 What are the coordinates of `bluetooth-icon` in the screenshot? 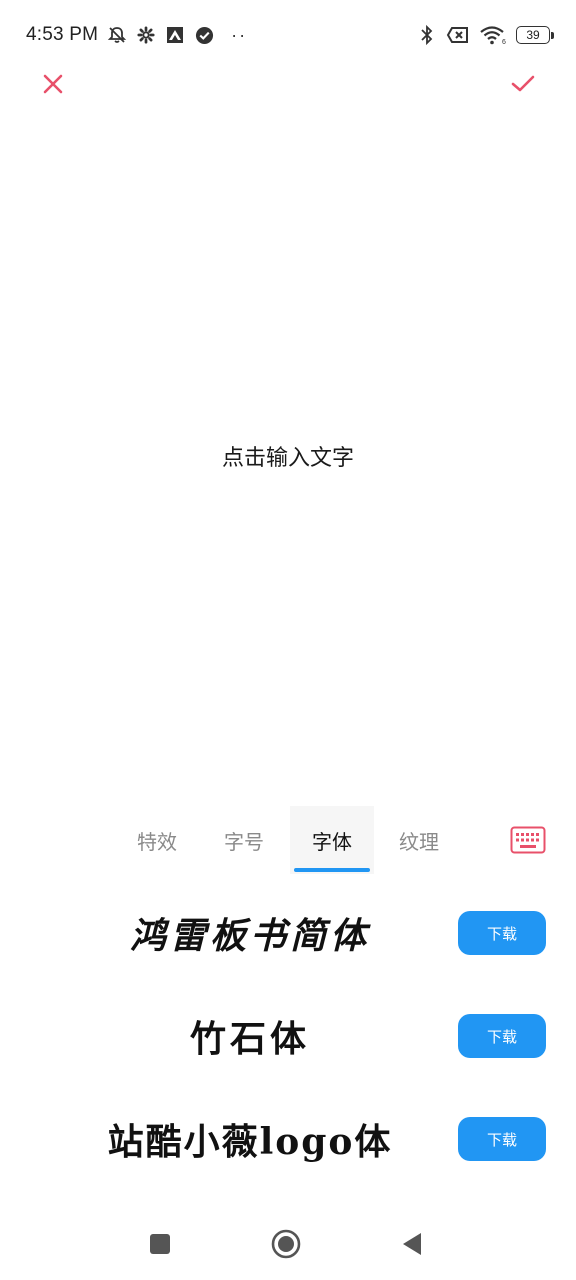 It's located at (427, 35).